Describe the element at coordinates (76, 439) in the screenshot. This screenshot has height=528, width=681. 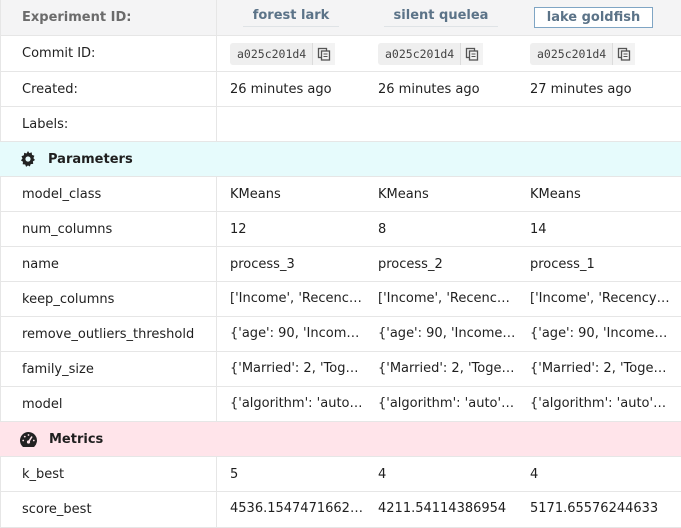
I see `section-title: Metrics` at that location.